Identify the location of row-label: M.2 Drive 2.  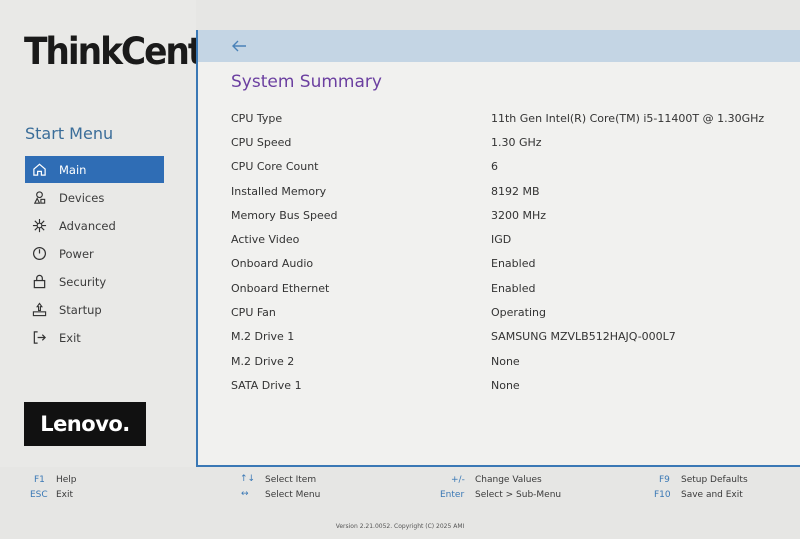
(263, 361).